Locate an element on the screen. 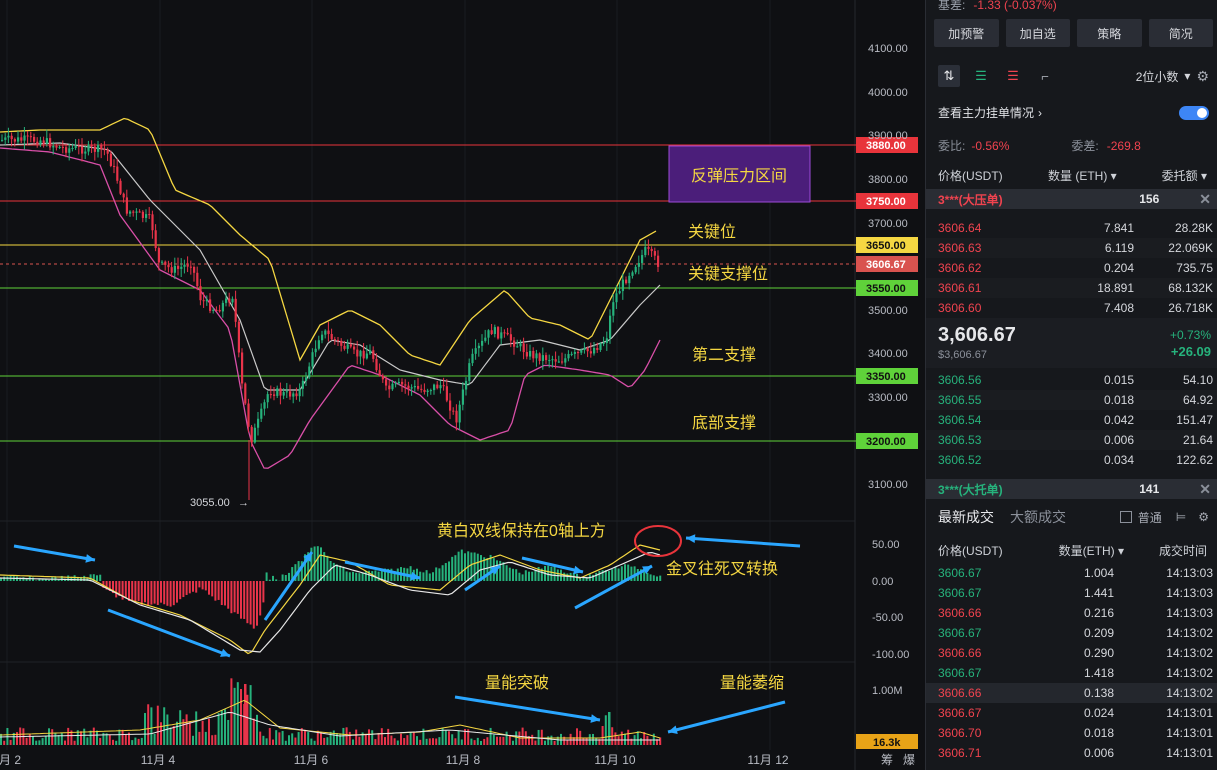 This screenshot has height=770, width=1217. orderbook-row: 3606.54 0.042 151.47 is located at coordinates (1071, 420).